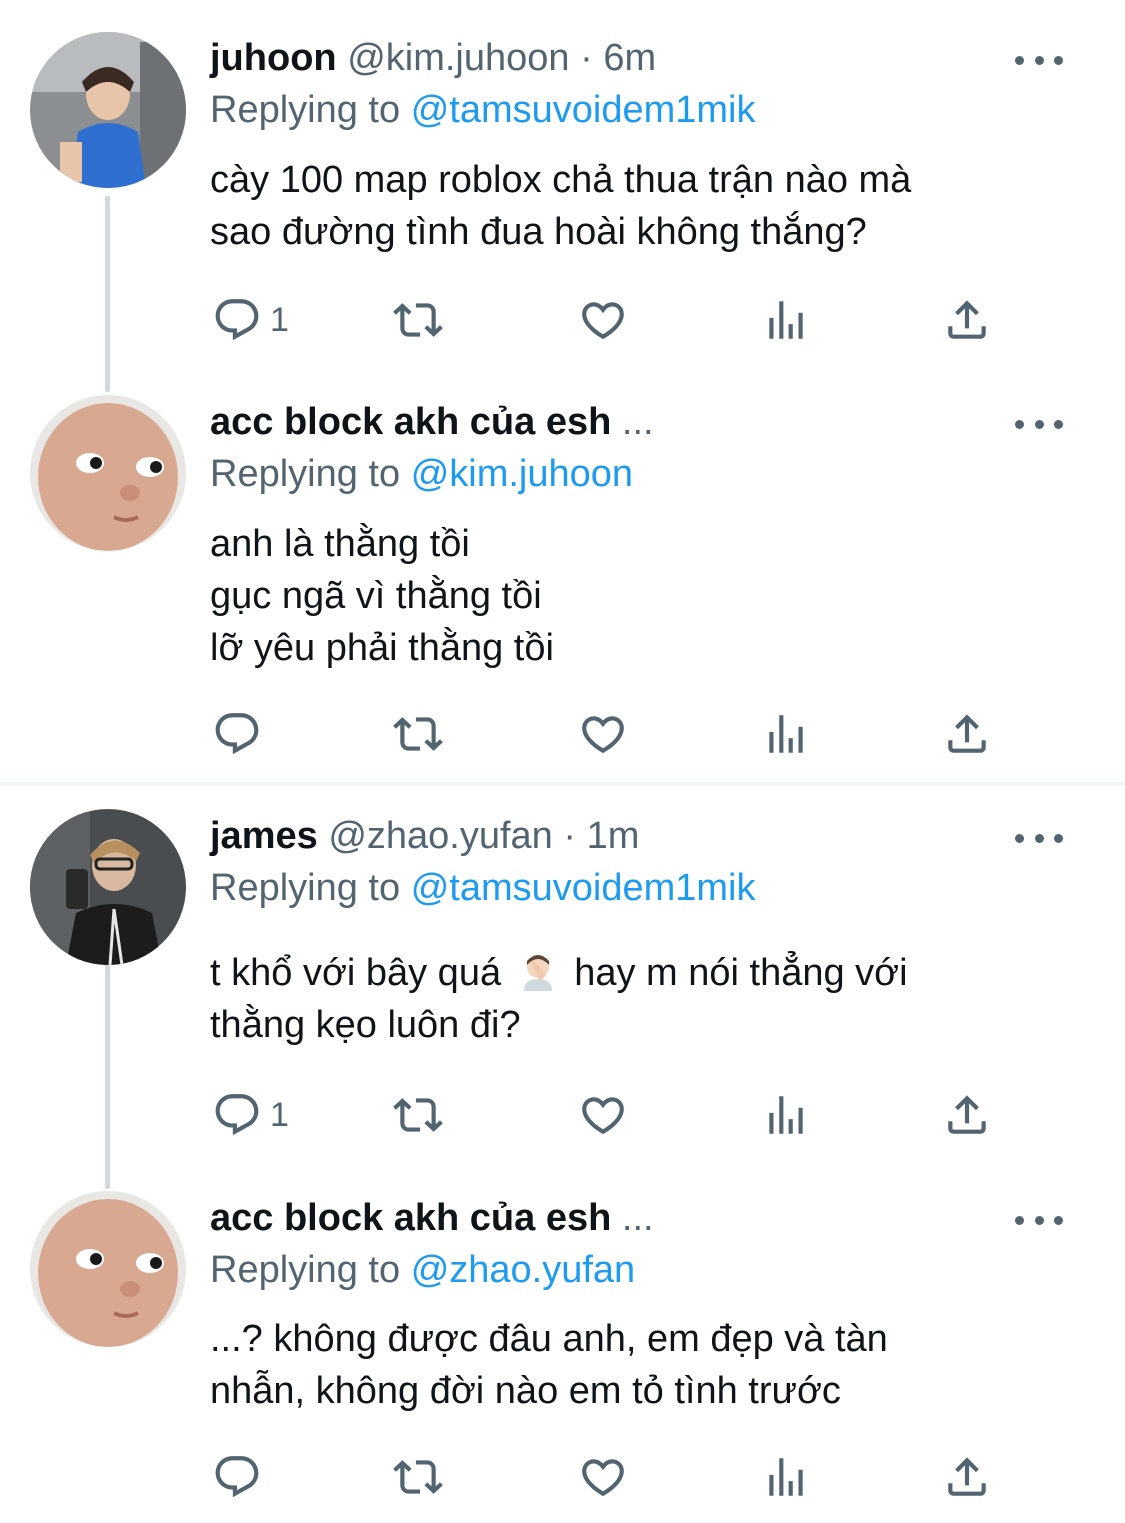 The width and height of the screenshot is (1125, 1523). I want to click on reply-count: 1, so click(279, 319).